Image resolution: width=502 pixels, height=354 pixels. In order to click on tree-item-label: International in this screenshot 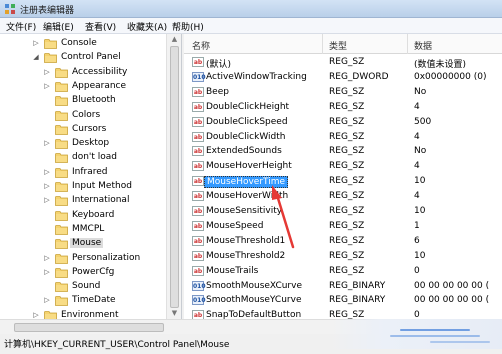, I will do `click(101, 200)`.